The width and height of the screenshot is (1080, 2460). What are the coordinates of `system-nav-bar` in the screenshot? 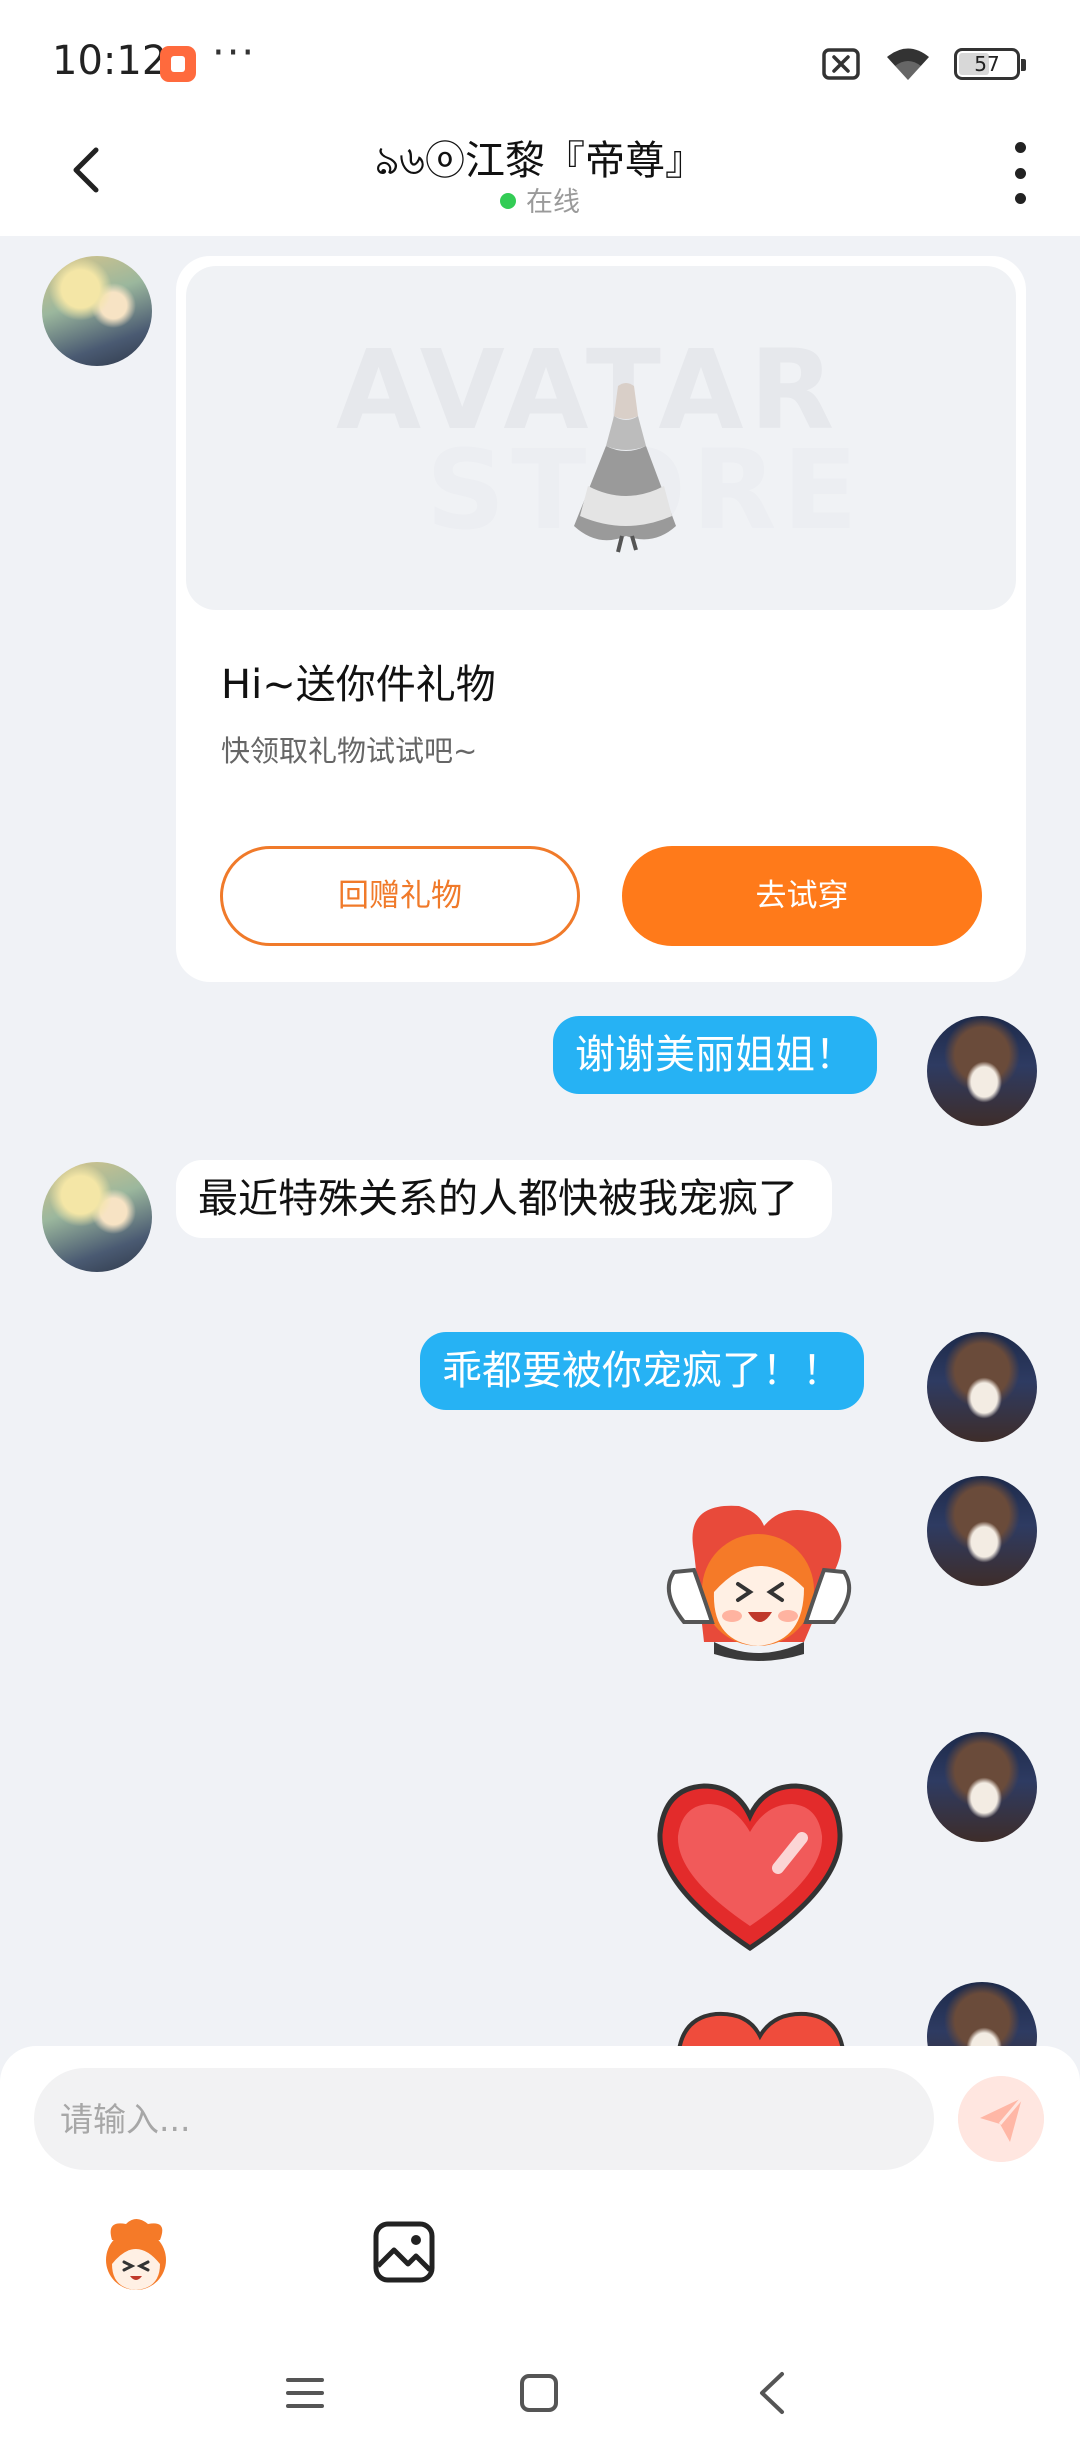 It's located at (540, 2400).